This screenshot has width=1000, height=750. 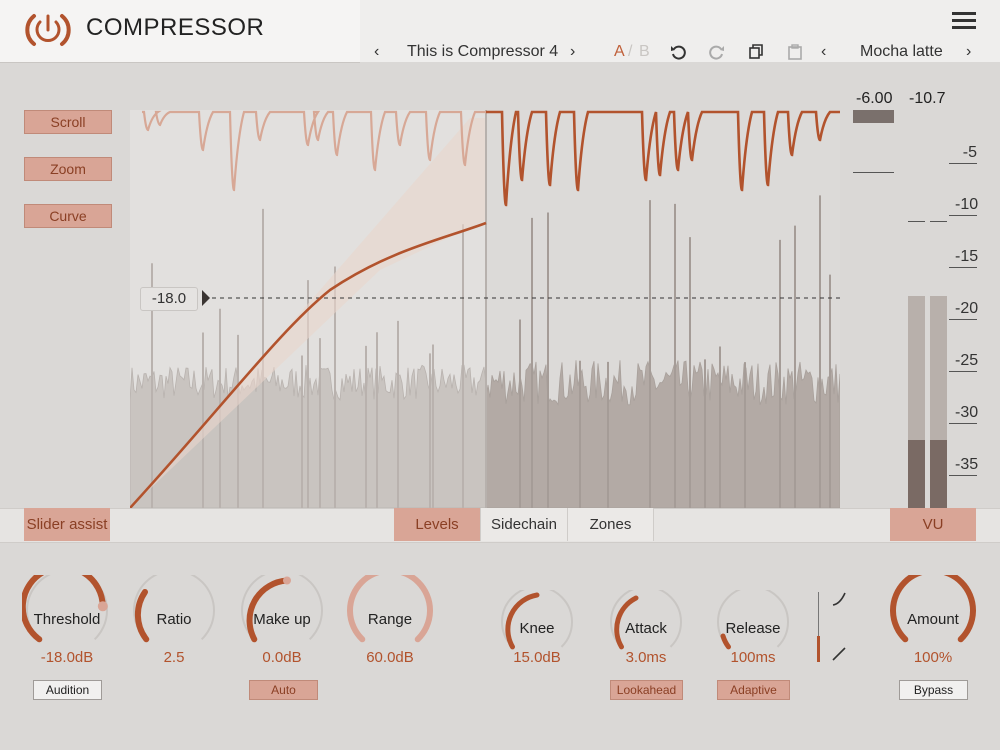 What do you see at coordinates (663, 158) in the screenshot?
I see `gain-reduction-recent` at bounding box center [663, 158].